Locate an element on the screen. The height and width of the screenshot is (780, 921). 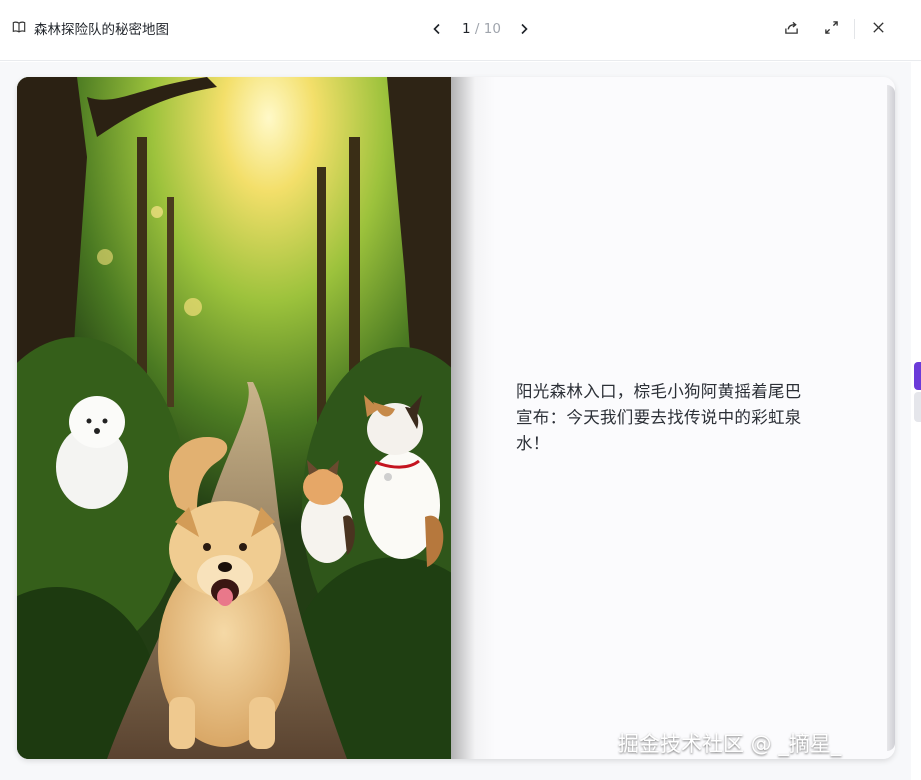
fullscreen-icon is located at coordinates (831, 29).